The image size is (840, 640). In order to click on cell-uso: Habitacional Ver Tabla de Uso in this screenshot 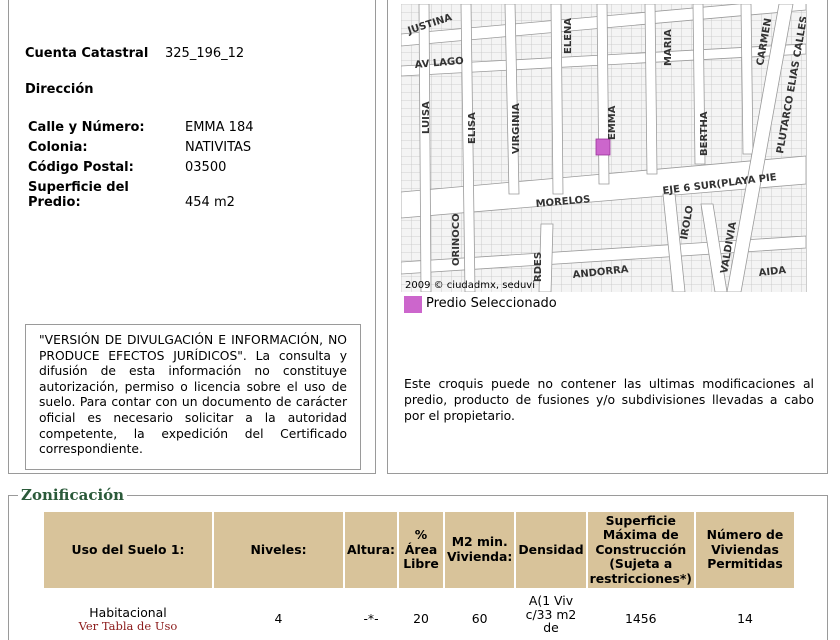, I will do `click(128, 612)`.